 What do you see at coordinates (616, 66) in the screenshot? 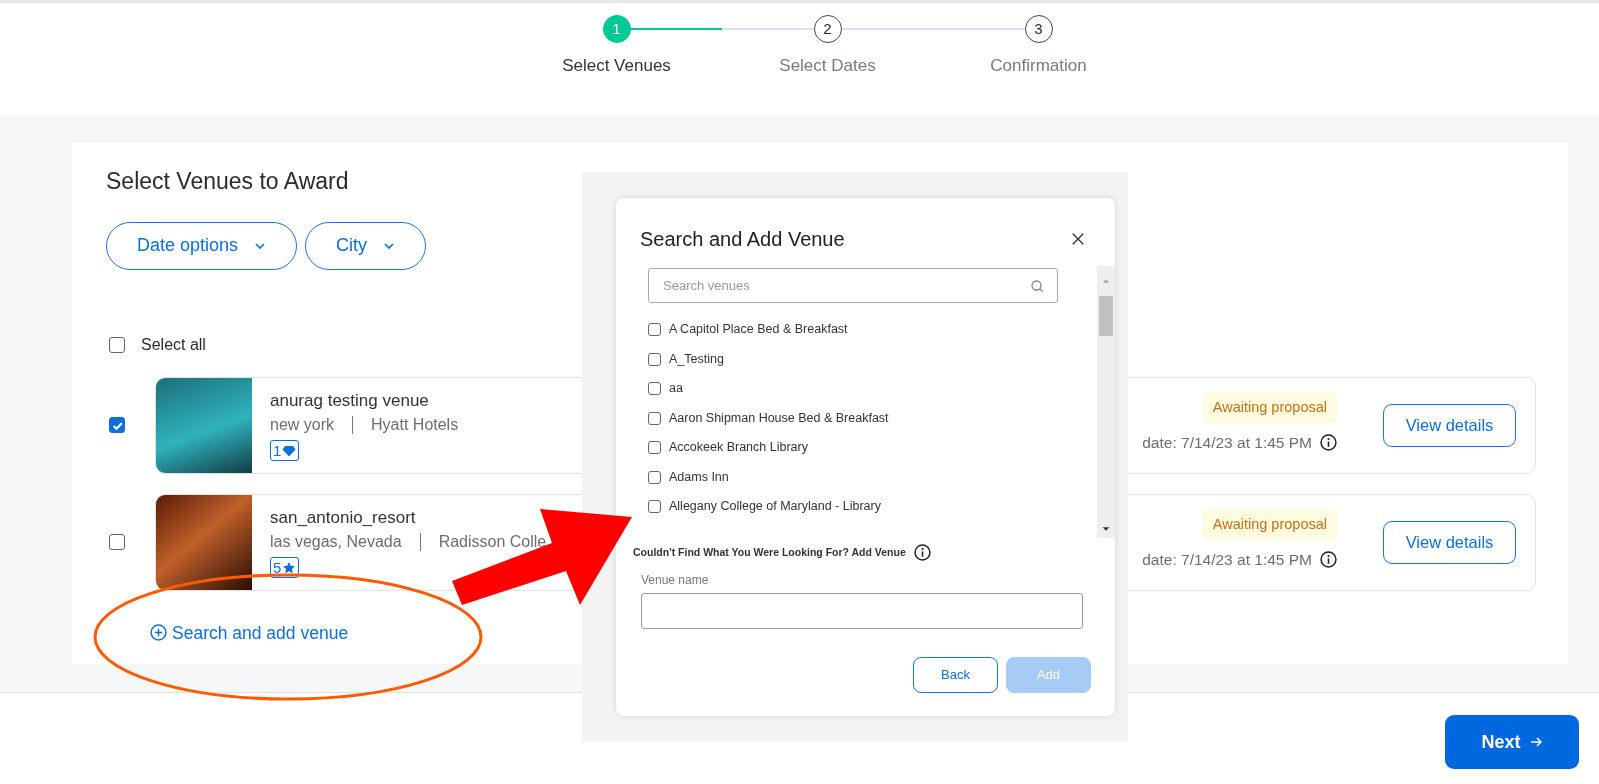
I see `step-label: Select Venues` at bounding box center [616, 66].